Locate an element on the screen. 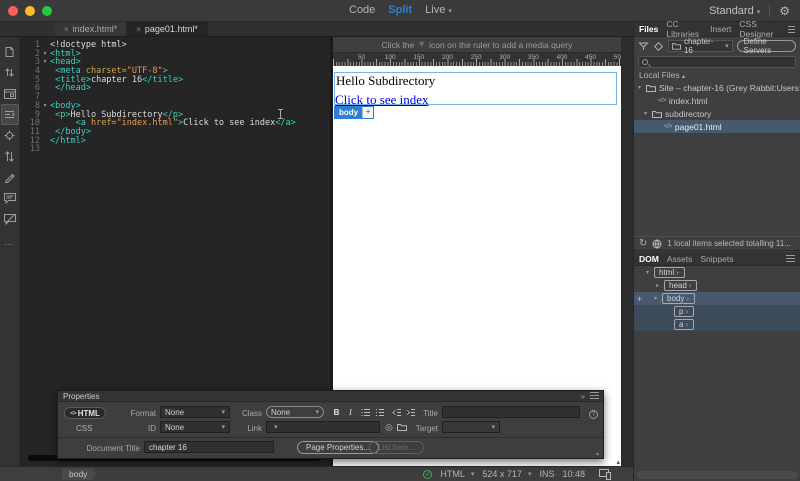 The height and width of the screenshot is (481, 800). tree-expand-icon: ▸ is located at coordinates (657, 285).